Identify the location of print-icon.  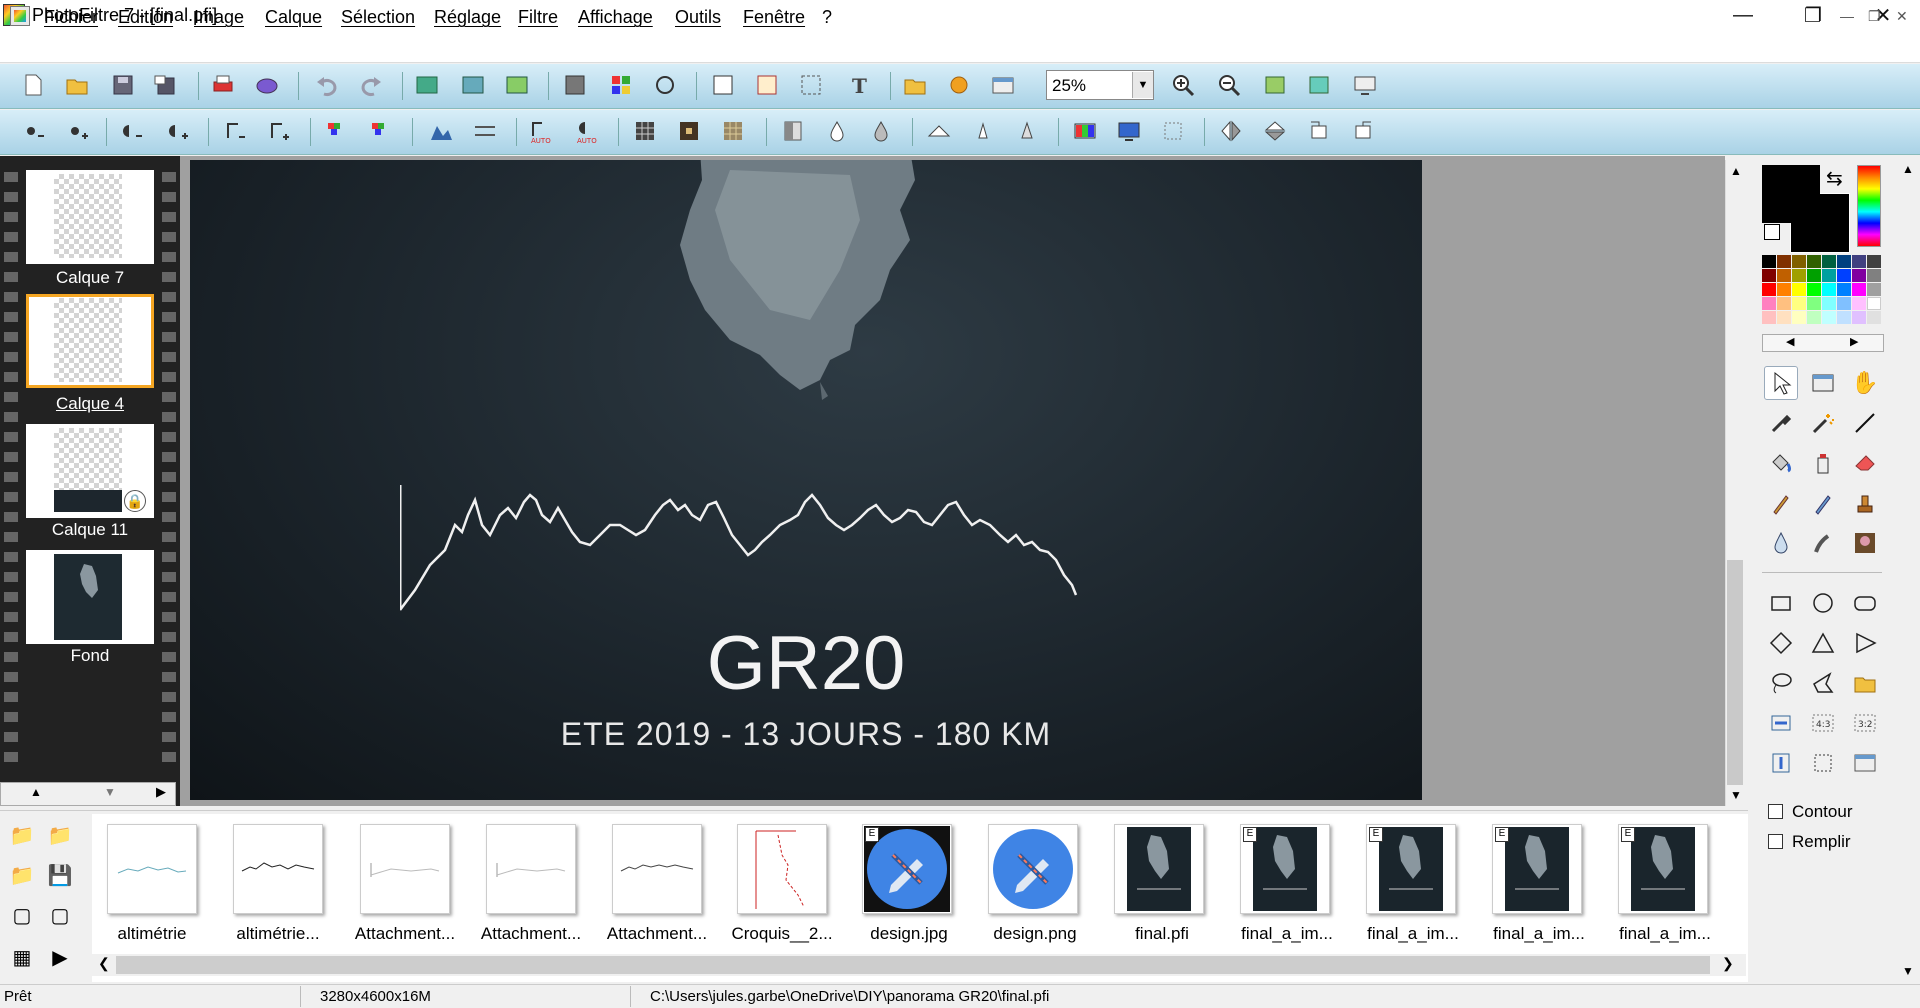
(223, 85).